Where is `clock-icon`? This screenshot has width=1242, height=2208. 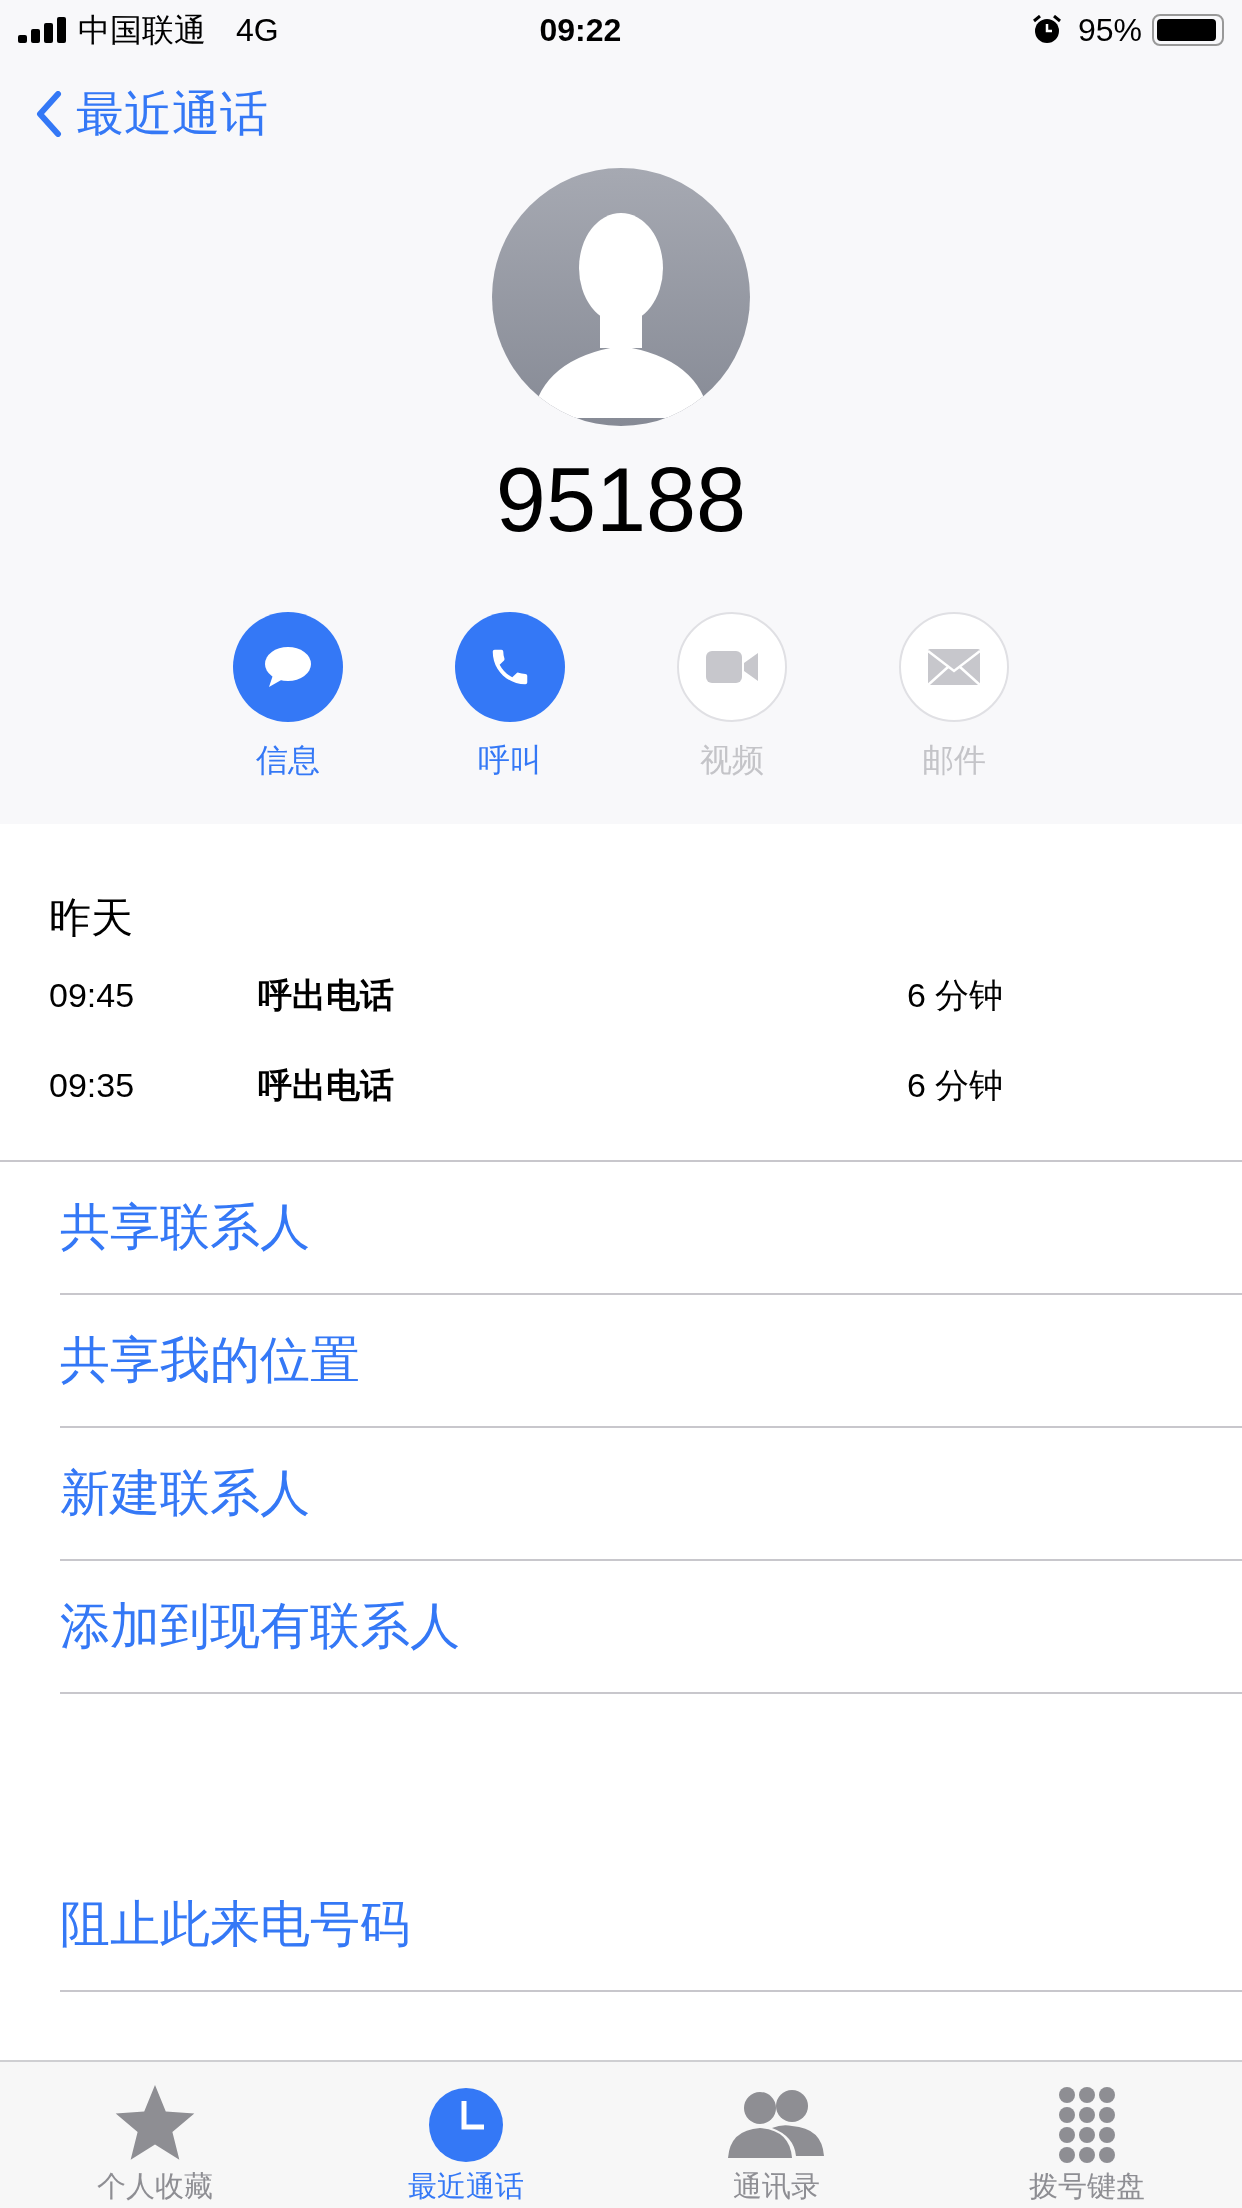 clock-icon is located at coordinates (465, 2125).